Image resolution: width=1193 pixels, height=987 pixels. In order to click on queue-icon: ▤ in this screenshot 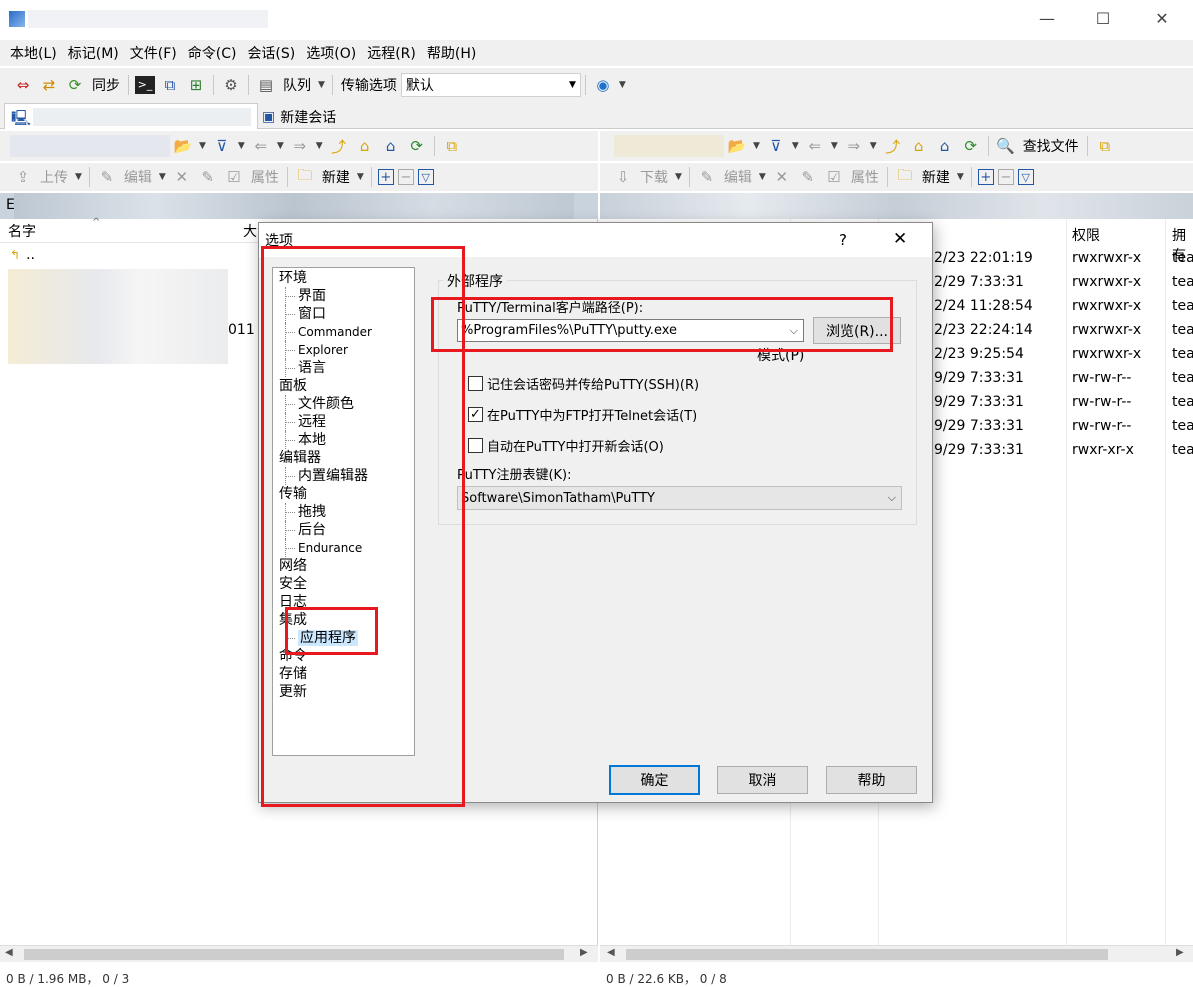, I will do `click(266, 85)`.